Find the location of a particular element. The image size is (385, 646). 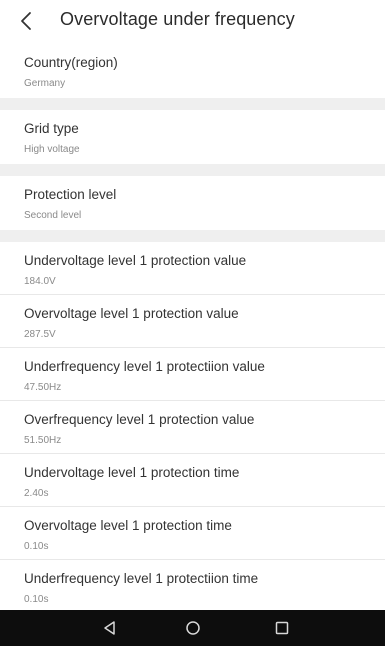

item-label: Overvoltage level 1 protection value is located at coordinates (131, 313).